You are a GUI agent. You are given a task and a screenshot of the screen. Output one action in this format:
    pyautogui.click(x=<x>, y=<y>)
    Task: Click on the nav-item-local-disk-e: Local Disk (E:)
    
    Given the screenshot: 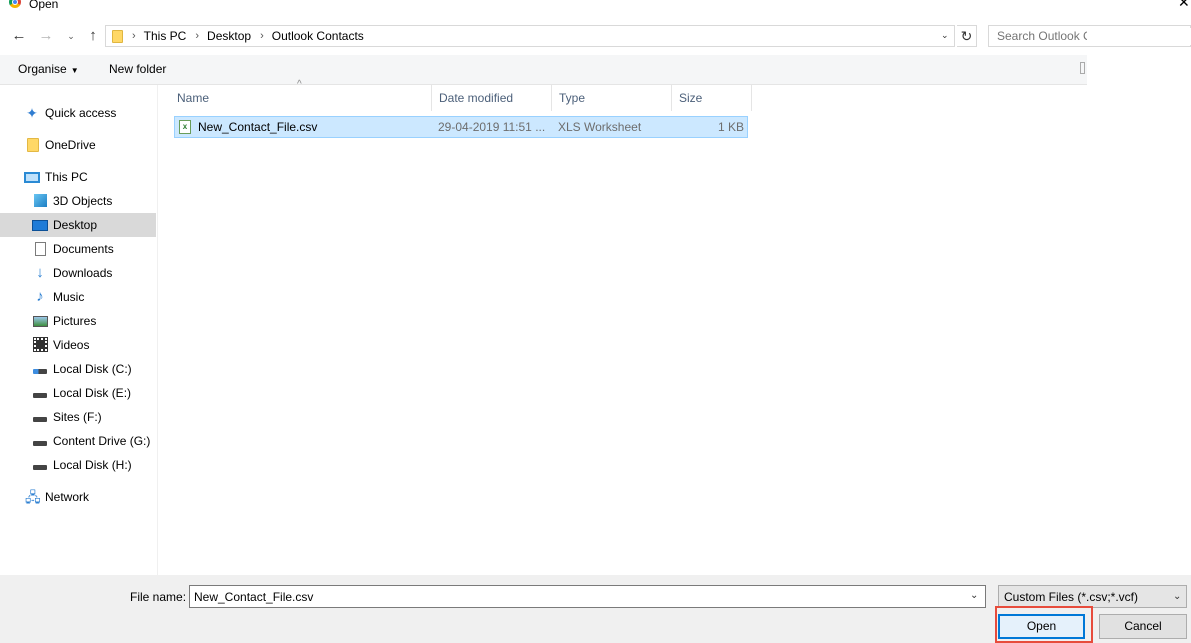 What is the action you would take?
    pyautogui.click(x=78, y=393)
    